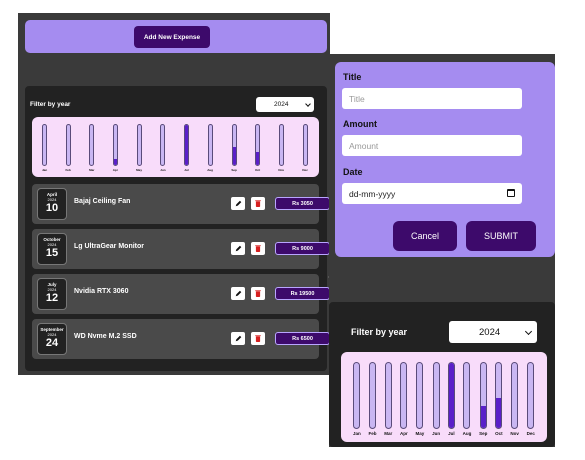  What do you see at coordinates (52, 208) in the screenshot?
I see `date-day: 10` at bounding box center [52, 208].